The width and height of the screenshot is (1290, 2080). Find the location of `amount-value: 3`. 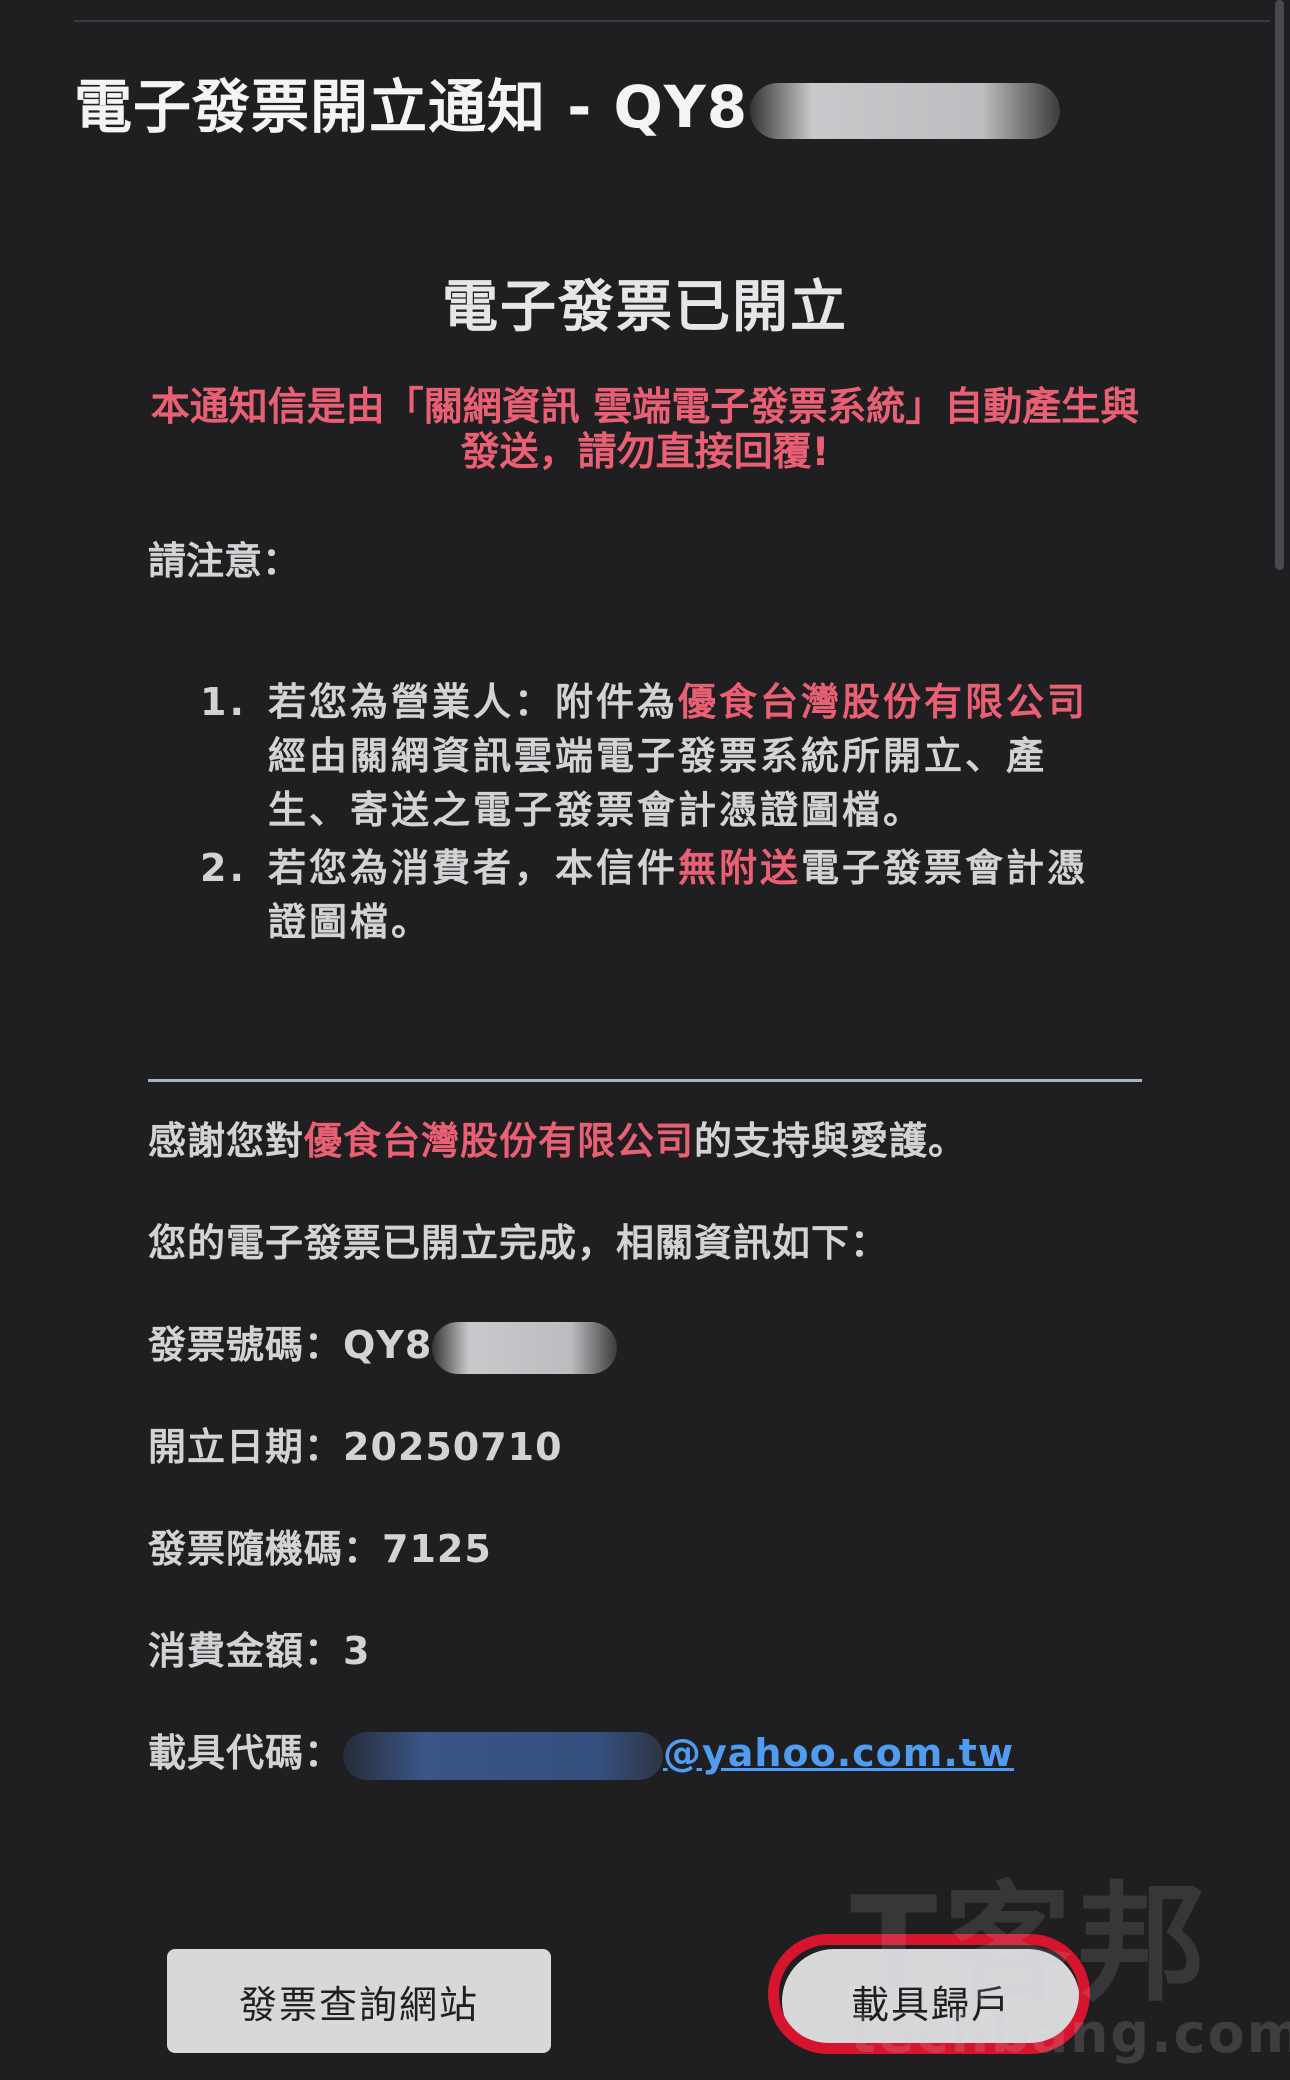

amount-value: 3 is located at coordinates (357, 1651).